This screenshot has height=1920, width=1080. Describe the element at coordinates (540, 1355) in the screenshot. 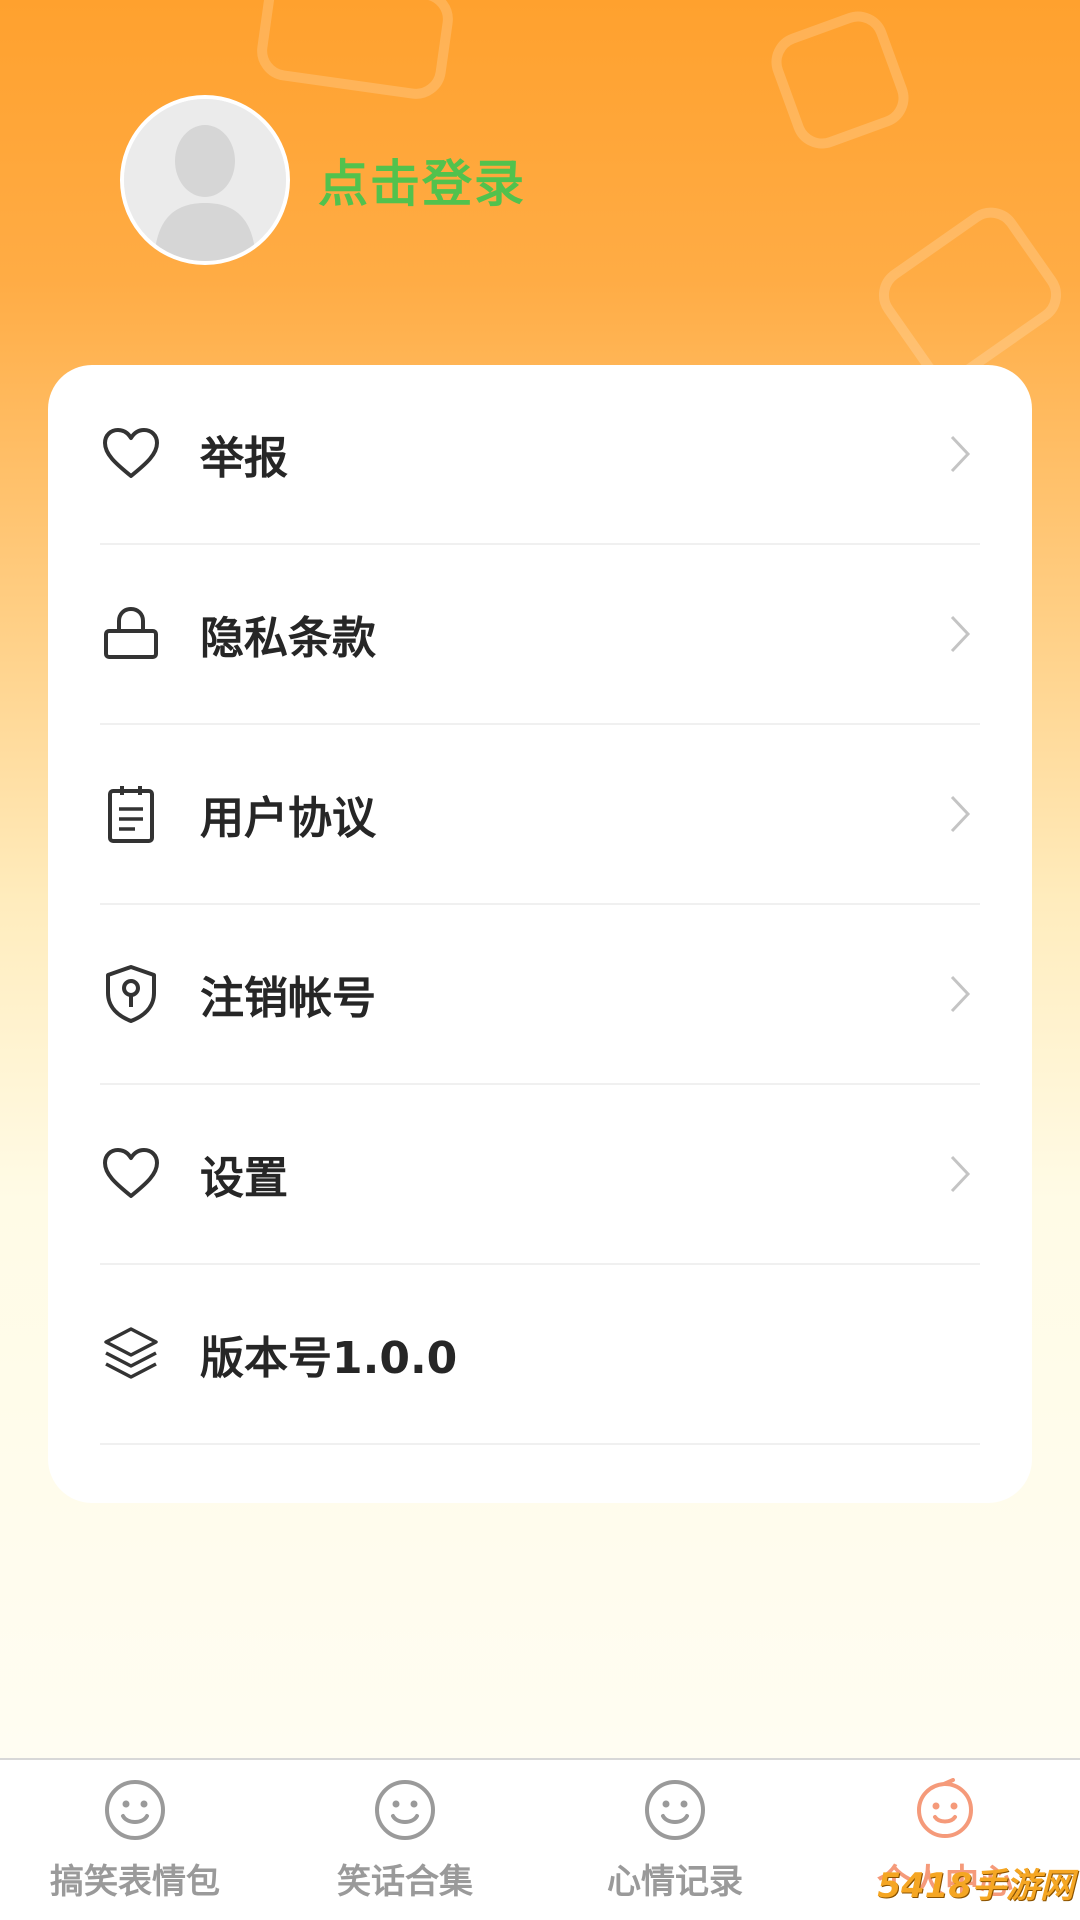

I see `menu-item-version: 版本号1.0.0` at that location.